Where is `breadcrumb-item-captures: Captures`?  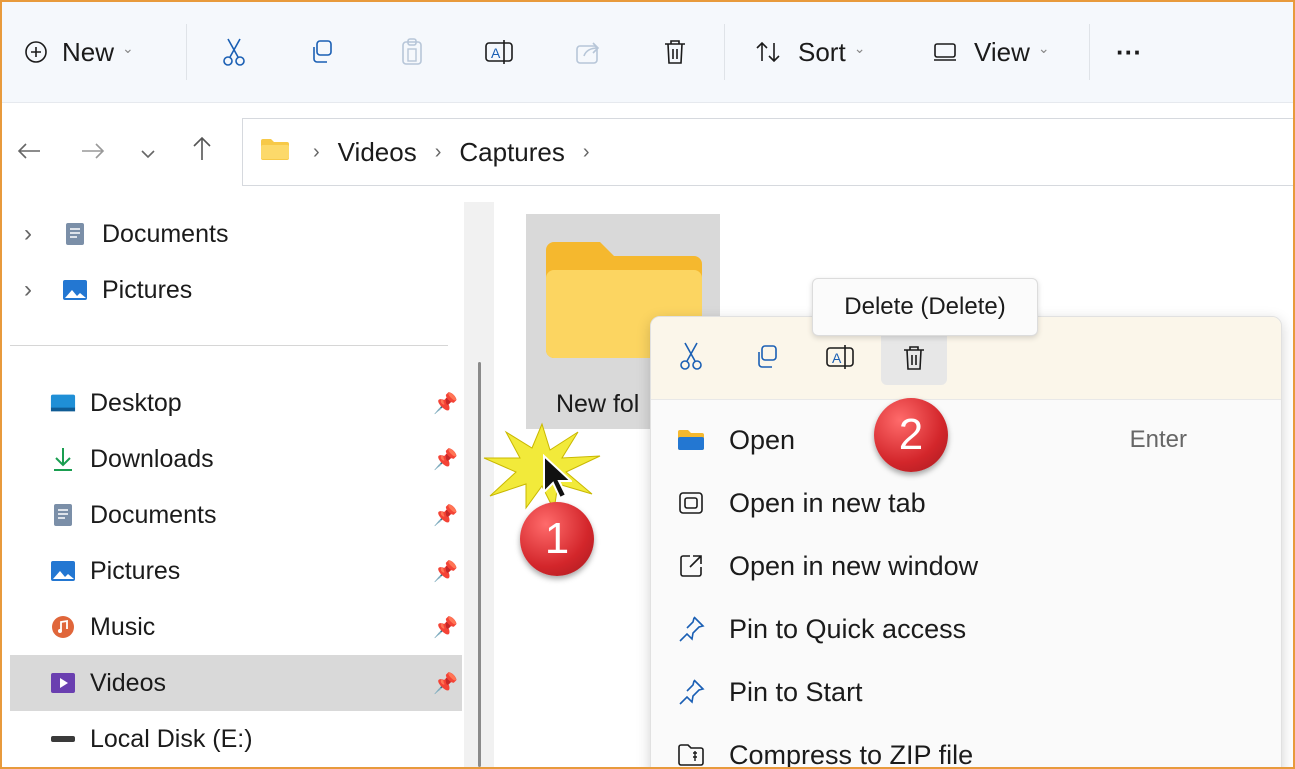
breadcrumb-item-captures: Captures is located at coordinates (512, 152).